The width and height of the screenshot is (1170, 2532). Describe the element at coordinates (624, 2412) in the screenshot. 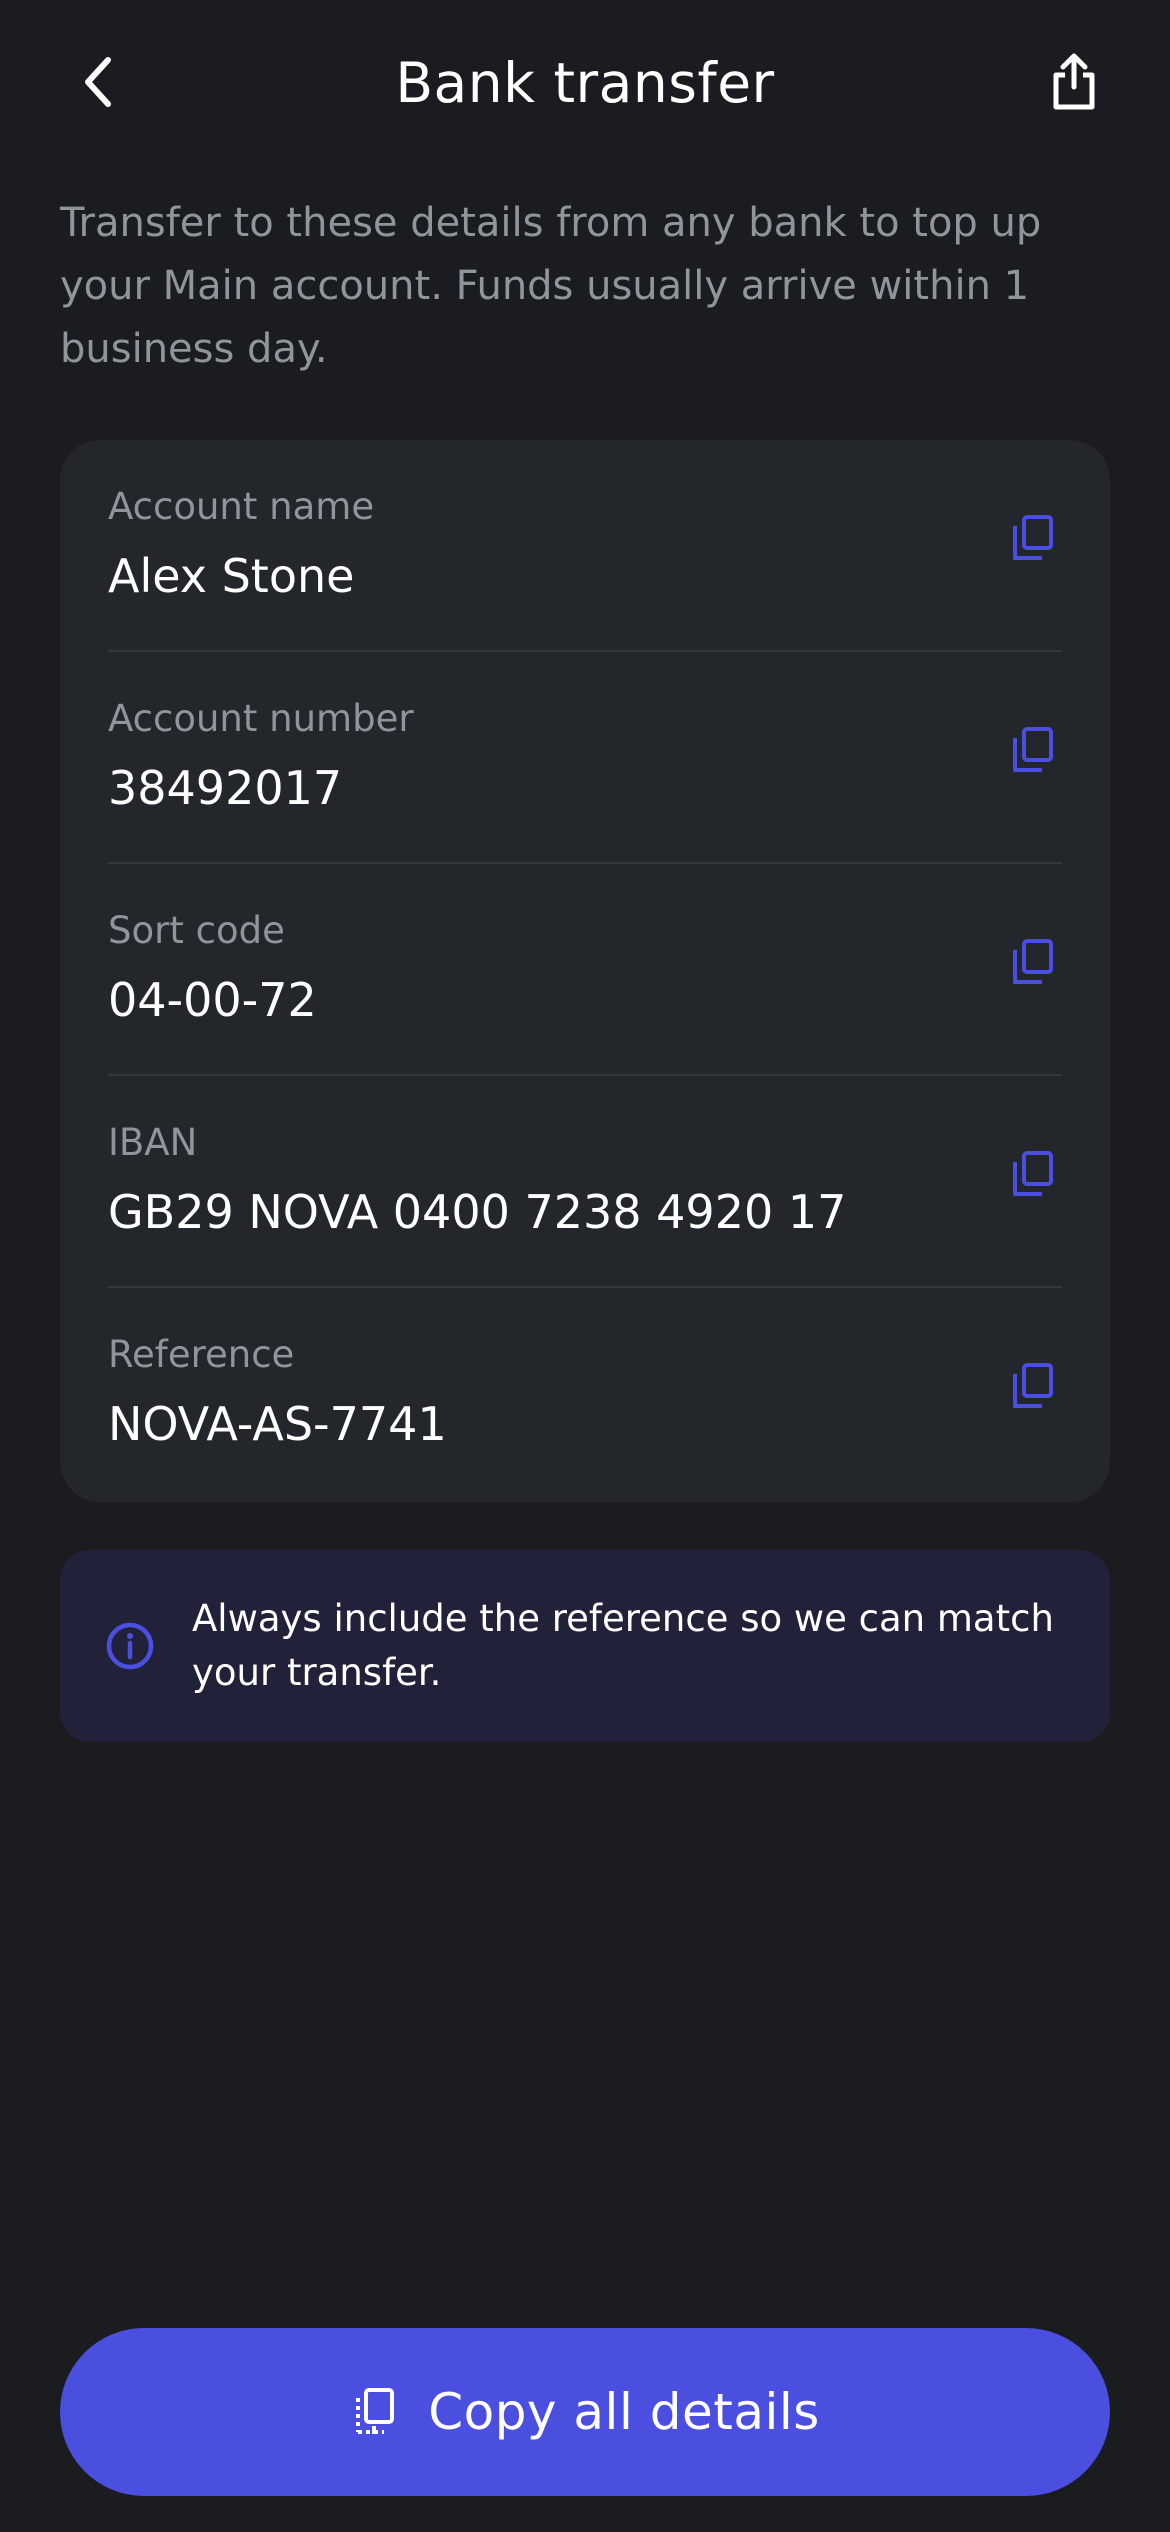

I see `copy-all-details-label: Copy all details` at that location.